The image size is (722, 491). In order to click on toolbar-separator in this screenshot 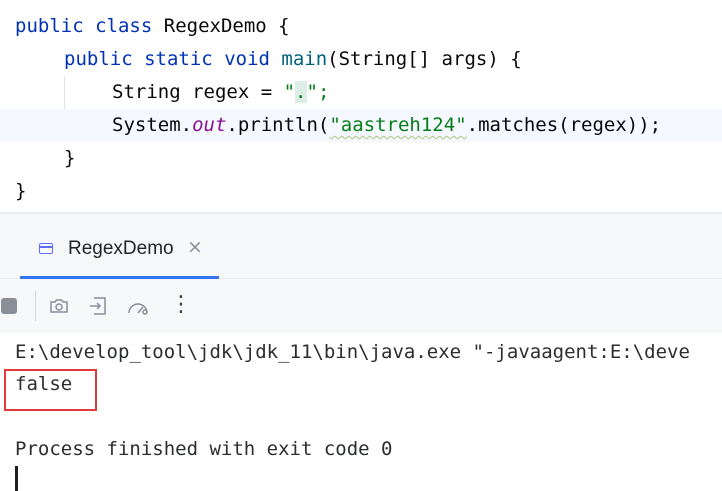, I will do `click(35, 306)`.